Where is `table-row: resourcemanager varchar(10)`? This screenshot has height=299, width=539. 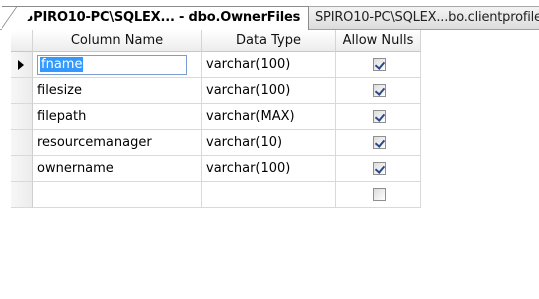 table-row: resourcemanager varchar(10) is located at coordinates (216, 143).